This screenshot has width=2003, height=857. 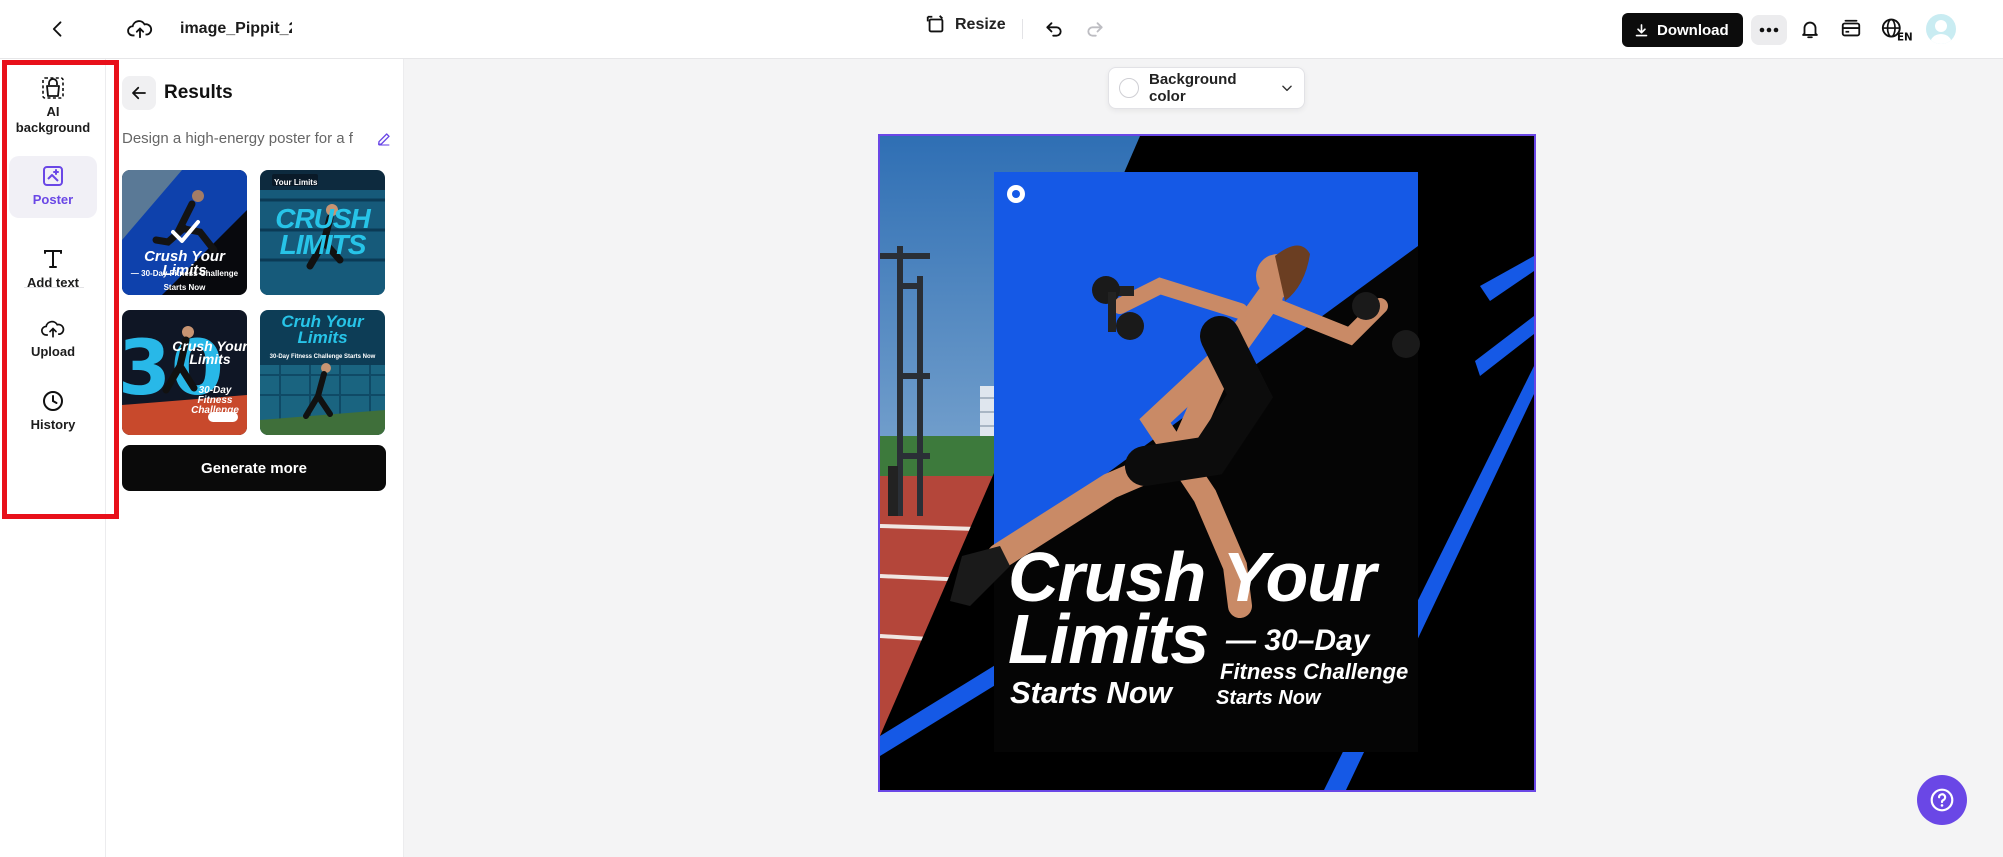 What do you see at coordinates (384, 139) in the screenshot?
I see `edit-pencil-icon` at bounding box center [384, 139].